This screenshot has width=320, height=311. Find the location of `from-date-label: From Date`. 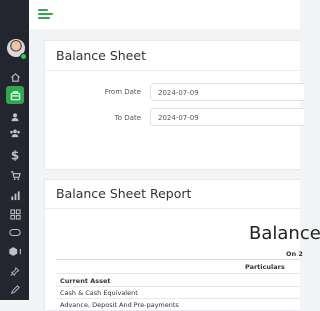

from-date-label: From Date is located at coordinates (122, 92).